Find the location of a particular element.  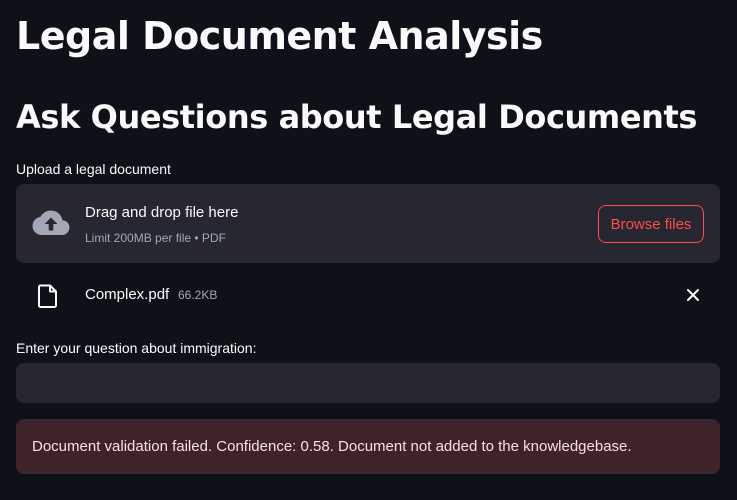

browse-files-button: Browse files is located at coordinates (651, 224).